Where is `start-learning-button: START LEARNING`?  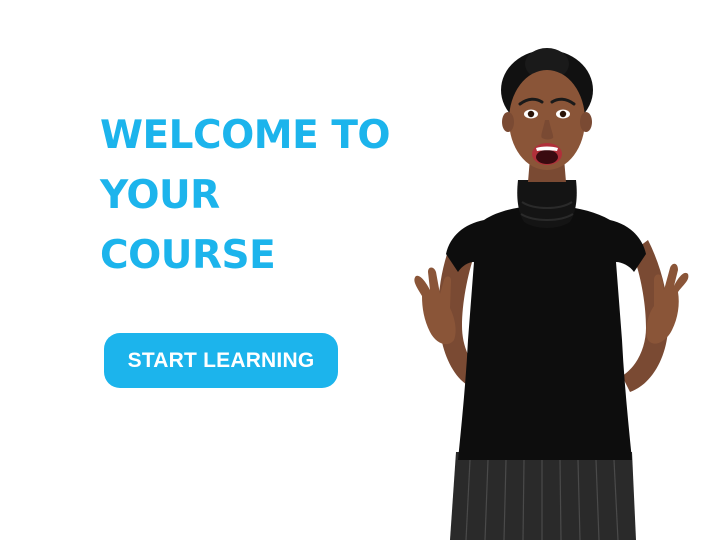
start-learning-button: START LEARNING is located at coordinates (221, 360).